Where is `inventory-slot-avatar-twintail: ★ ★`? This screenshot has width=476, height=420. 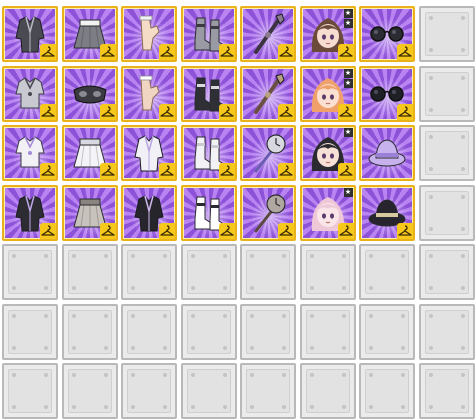
inventory-slot-avatar-twintail: ★ ★ is located at coordinates (327, 34).